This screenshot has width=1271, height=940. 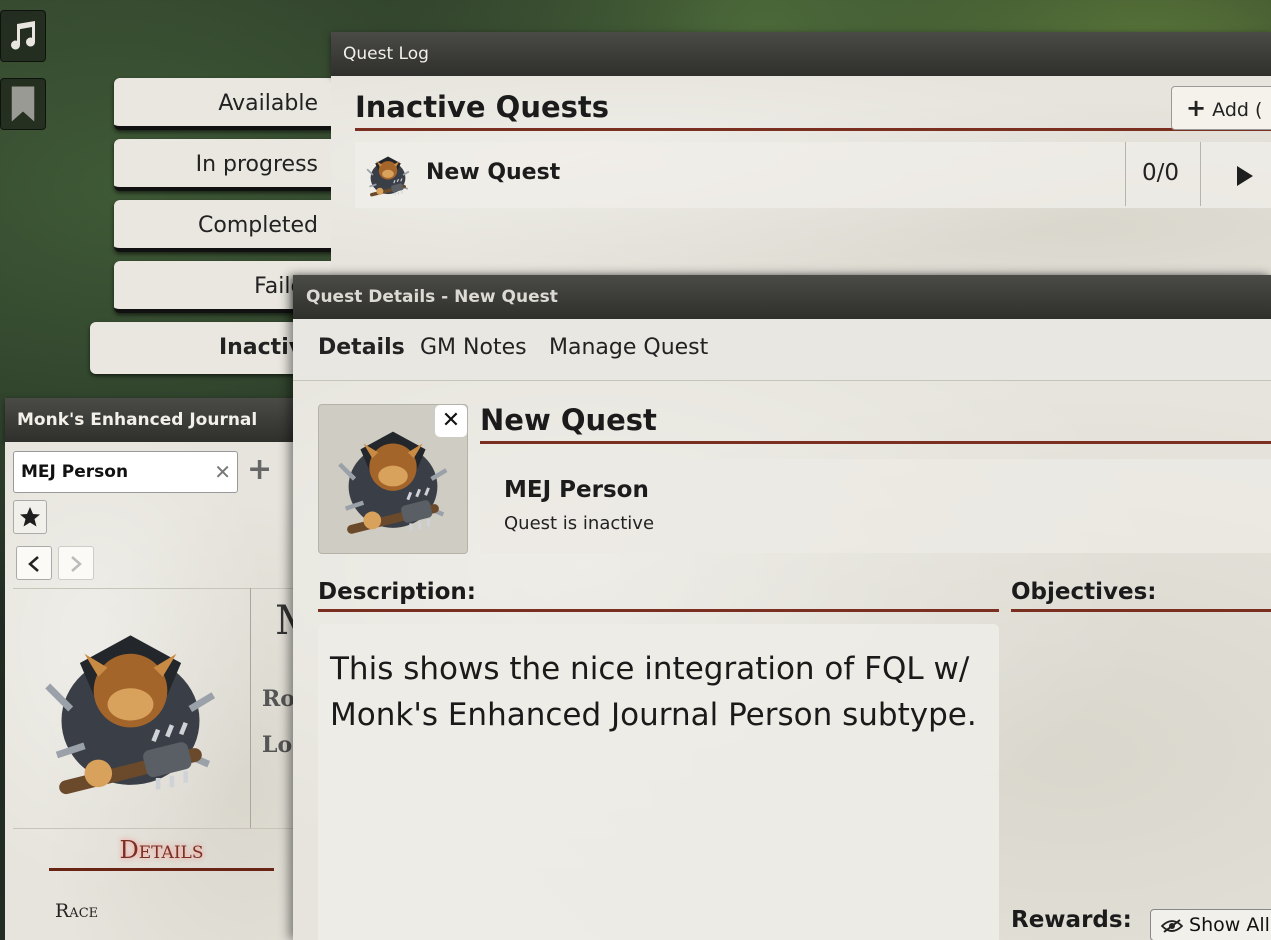 What do you see at coordinates (1196, 108) in the screenshot?
I see `plus-icon: +` at bounding box center [1196, 108].